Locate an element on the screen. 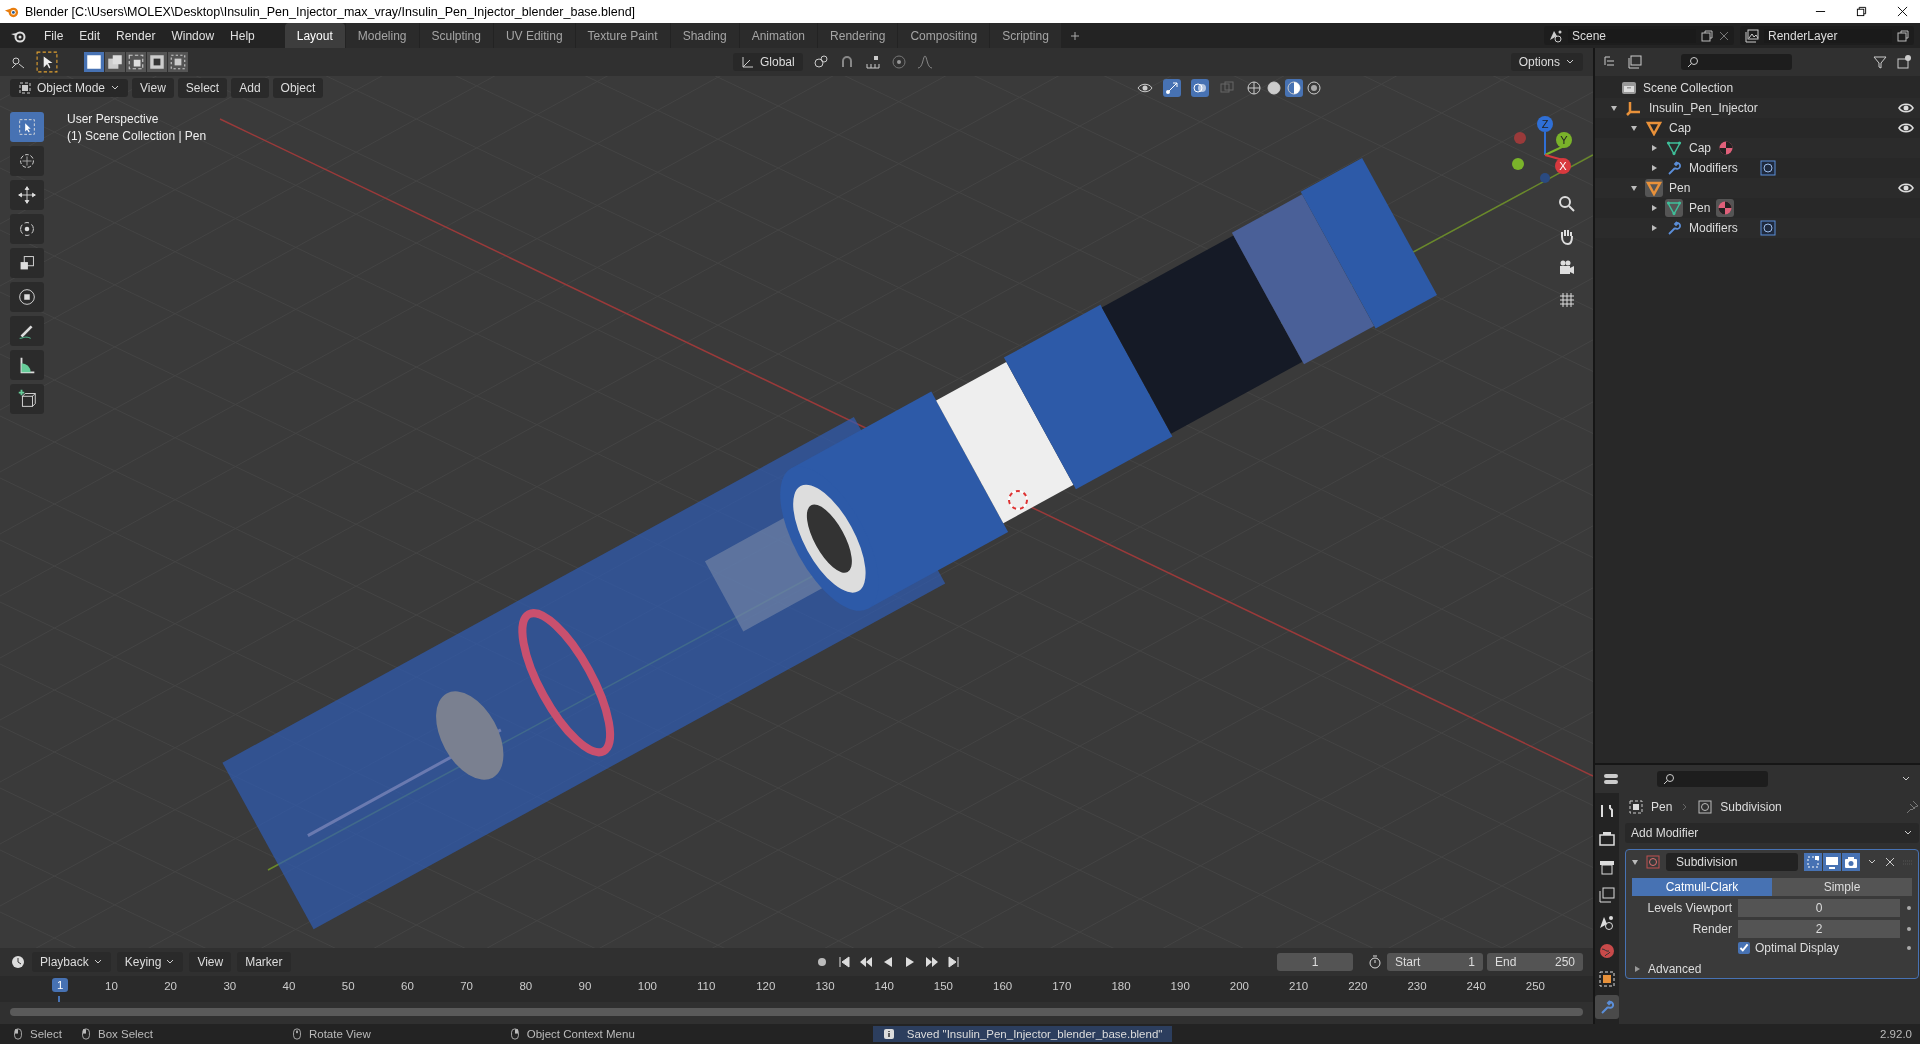  grid-icon is located at coordinates (1567, 300).